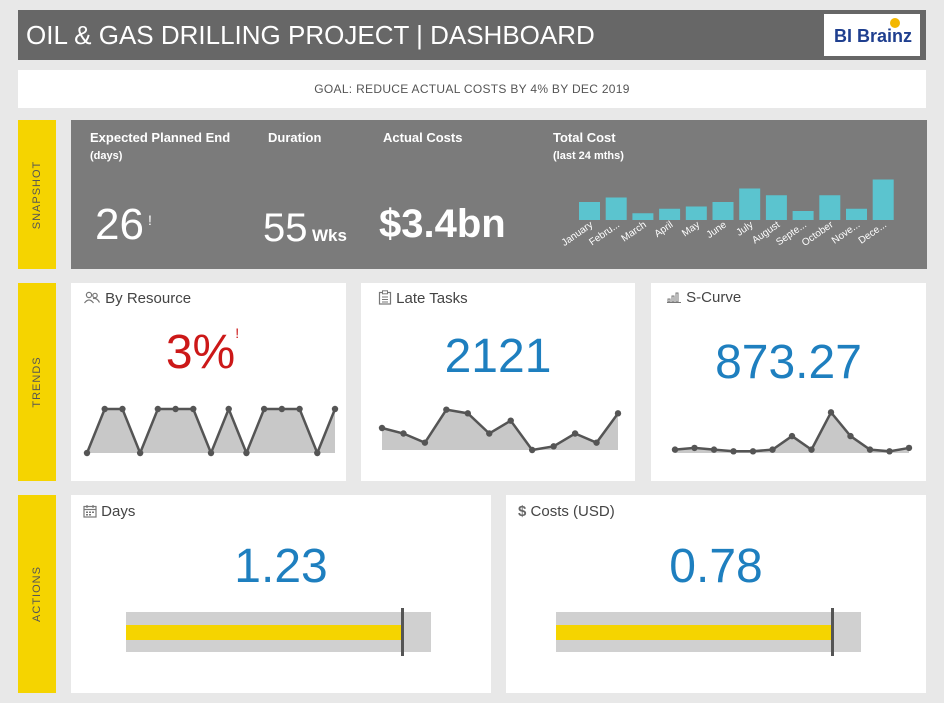 The height and width of the screenshot is (703, 944). Describe the element at coordinates (432, 298) in the screenshot. I see `late-tasks-title: Late Tasks` at that location.